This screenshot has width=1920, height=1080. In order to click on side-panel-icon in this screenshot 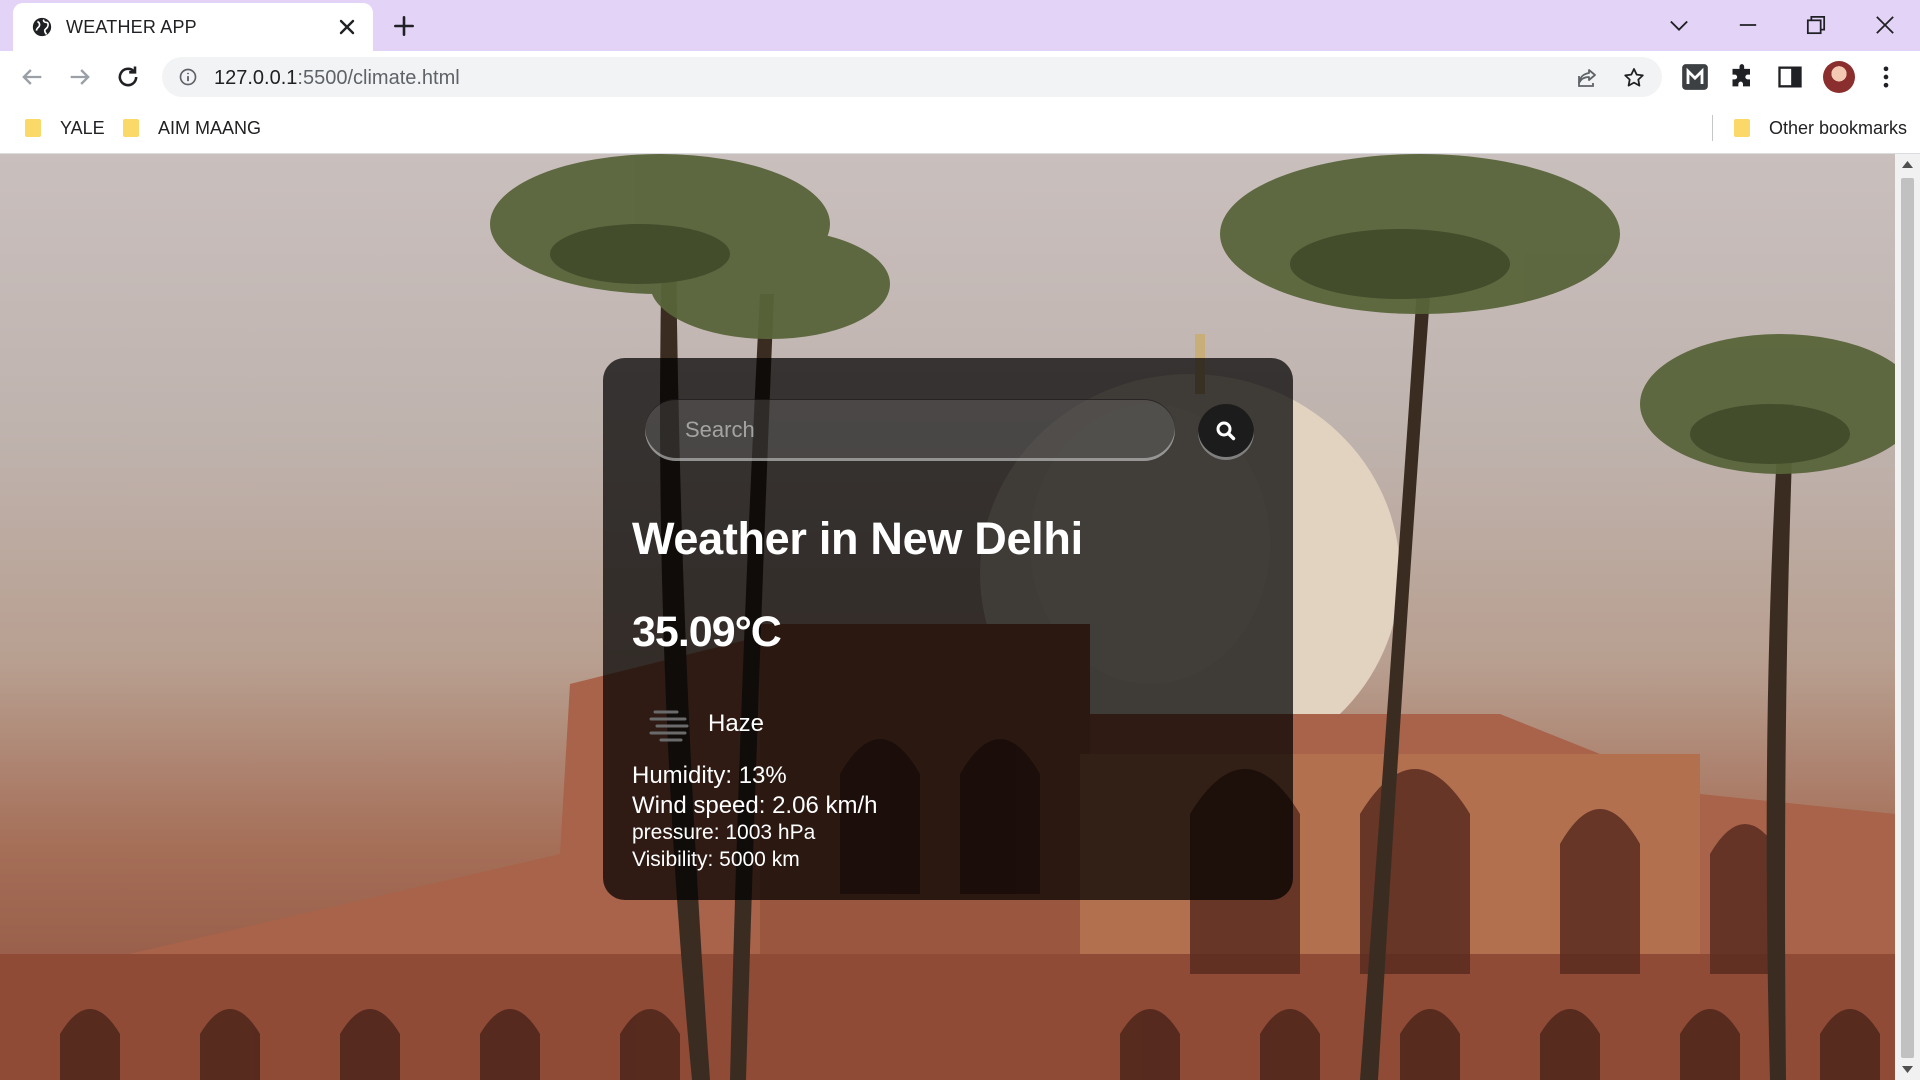, I will do `click(1790, 77)`.